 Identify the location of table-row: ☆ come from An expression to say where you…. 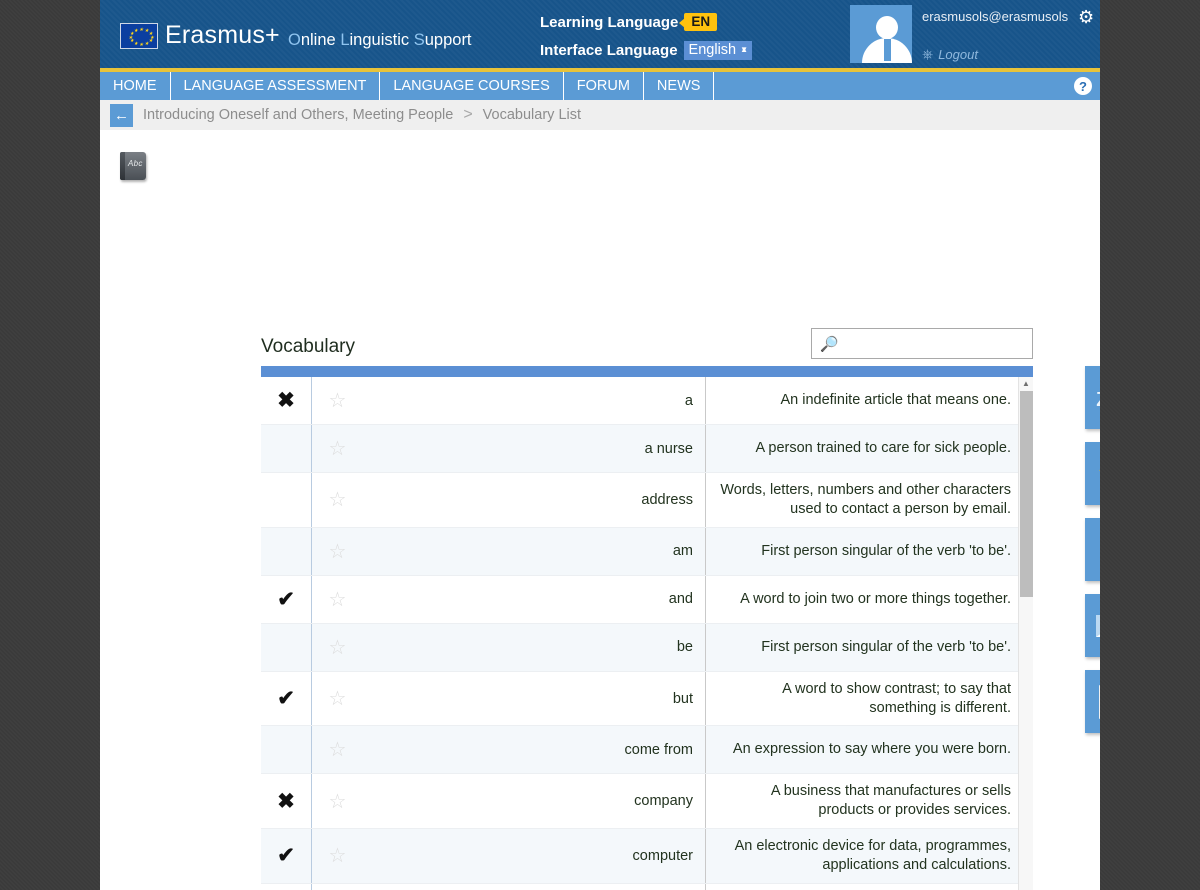
(647, 750).